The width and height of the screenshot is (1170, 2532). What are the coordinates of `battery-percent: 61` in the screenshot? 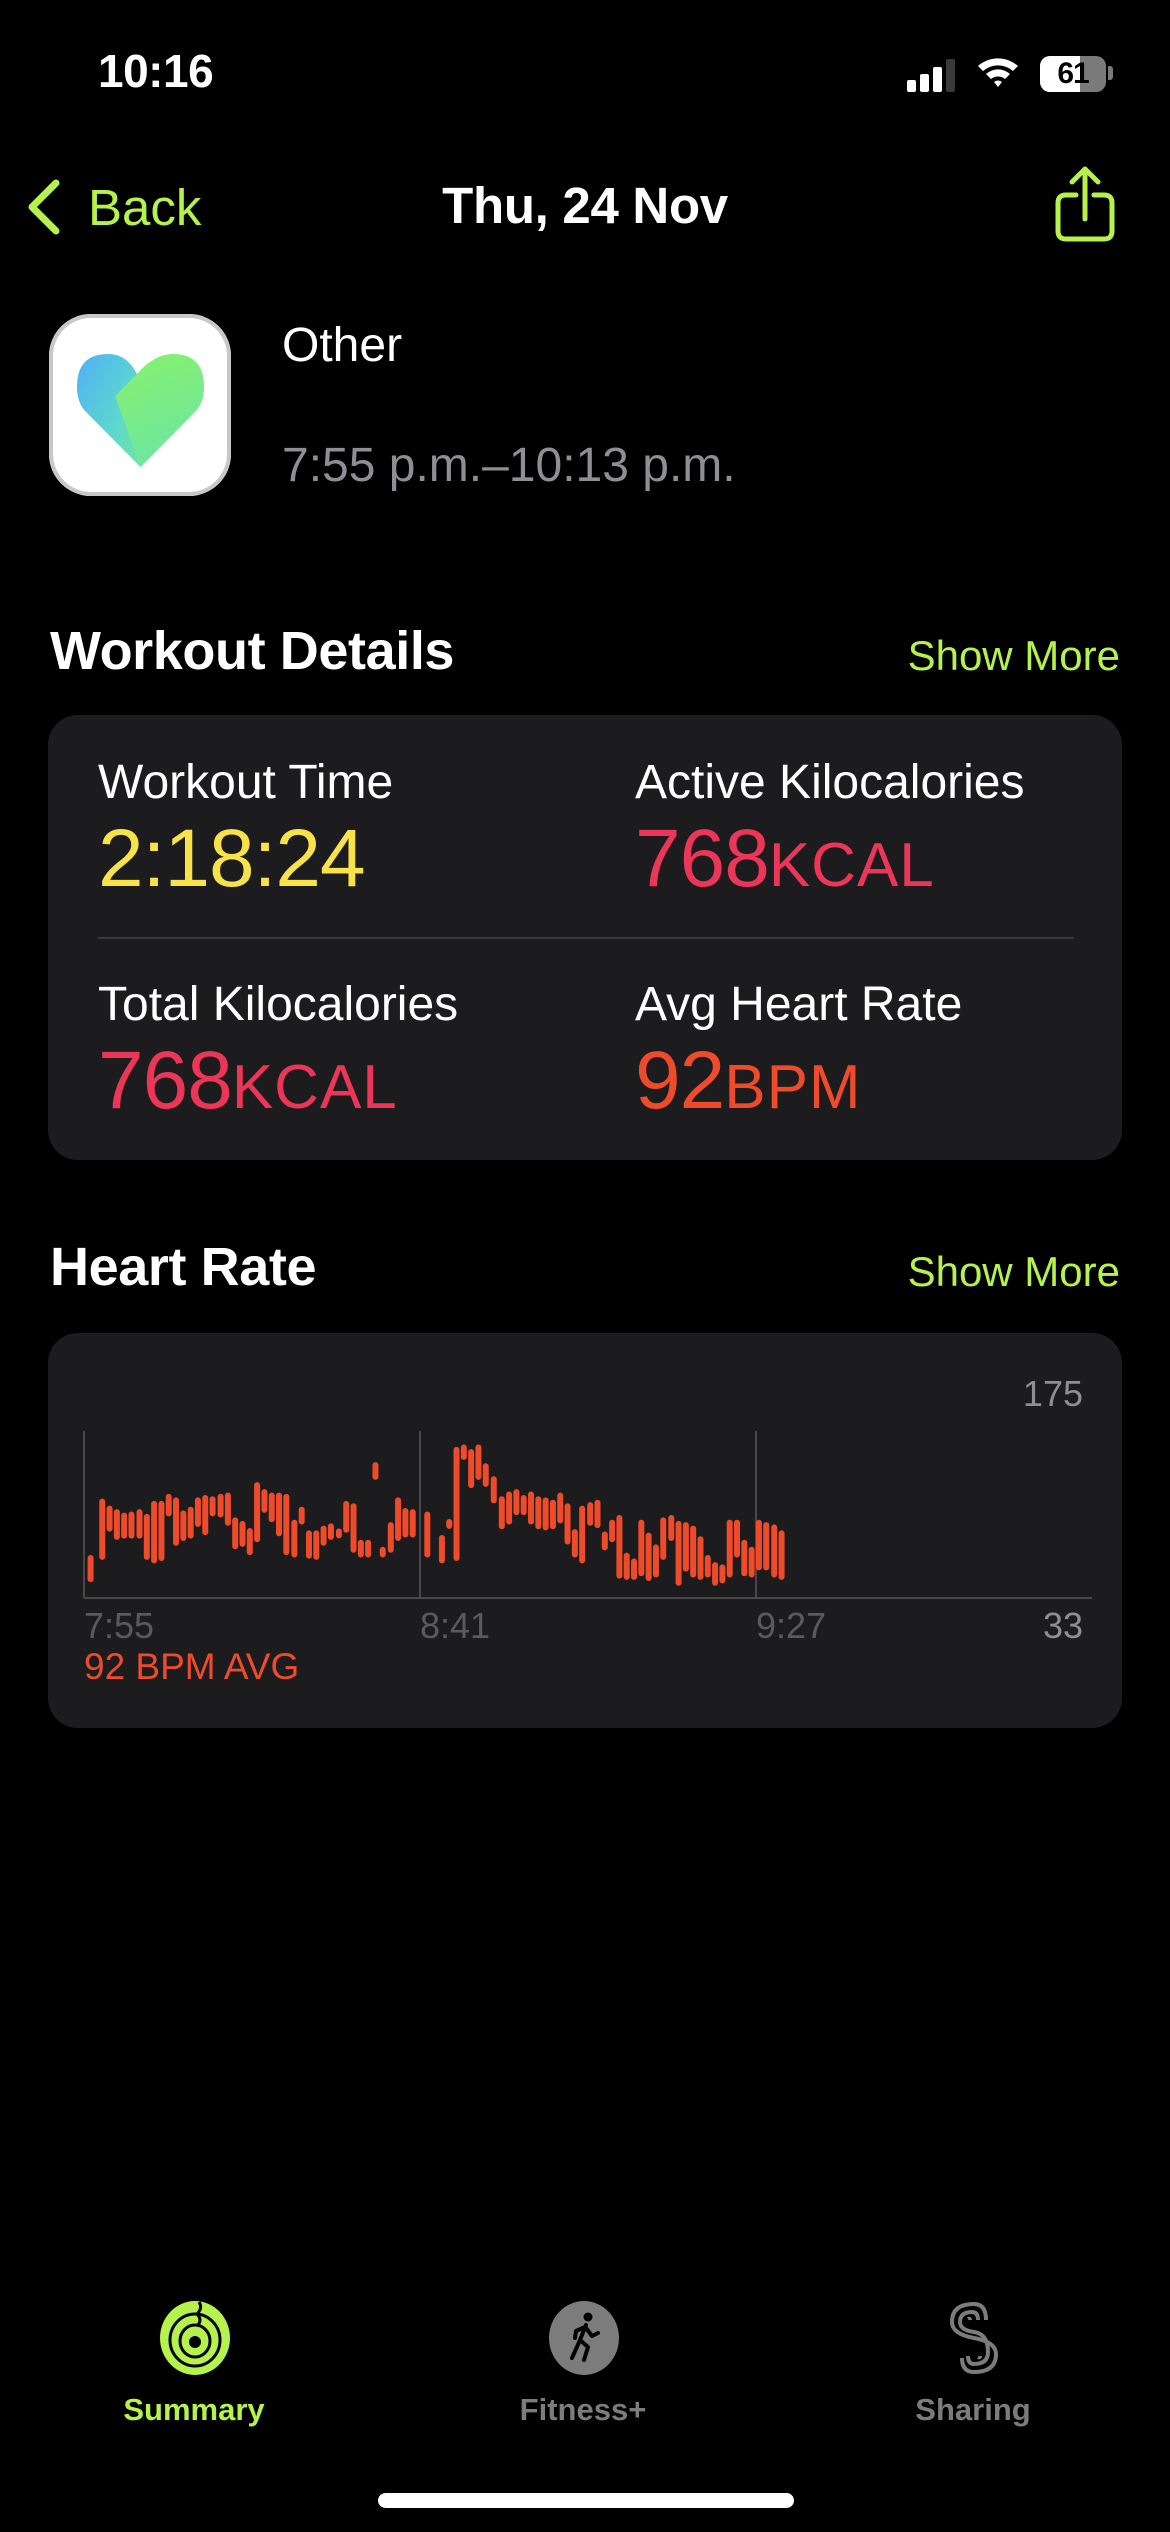 It's located at (1073, 73).